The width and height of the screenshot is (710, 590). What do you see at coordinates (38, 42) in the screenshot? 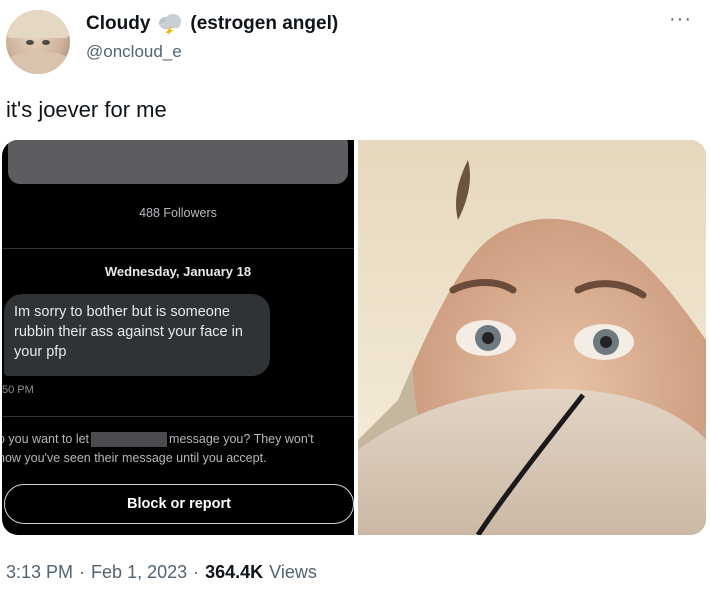
I see `author-avatar` at bounding box center [38, 42].